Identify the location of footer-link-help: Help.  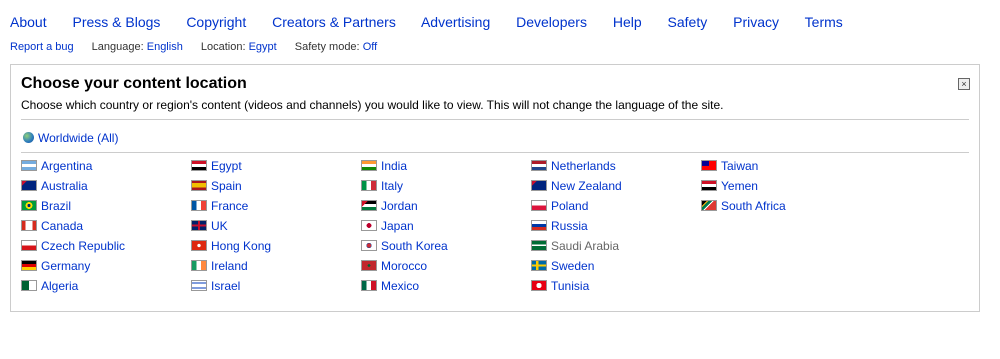
(627, 22).